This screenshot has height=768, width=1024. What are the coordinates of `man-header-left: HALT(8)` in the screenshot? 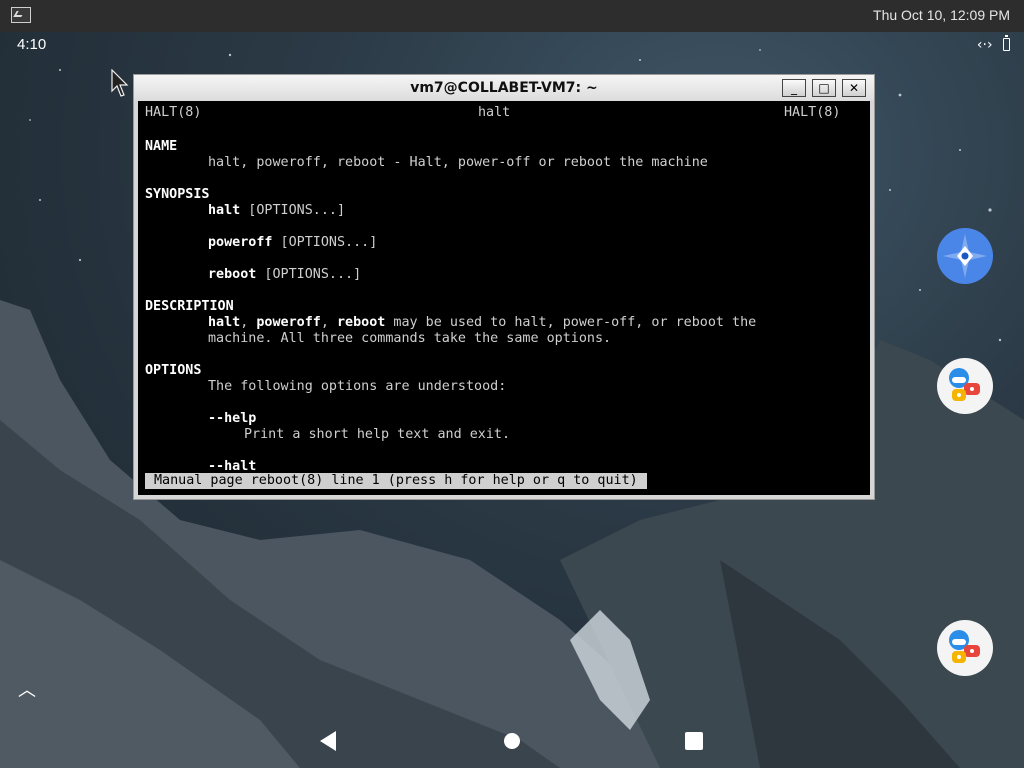 It's located at (173, 112).